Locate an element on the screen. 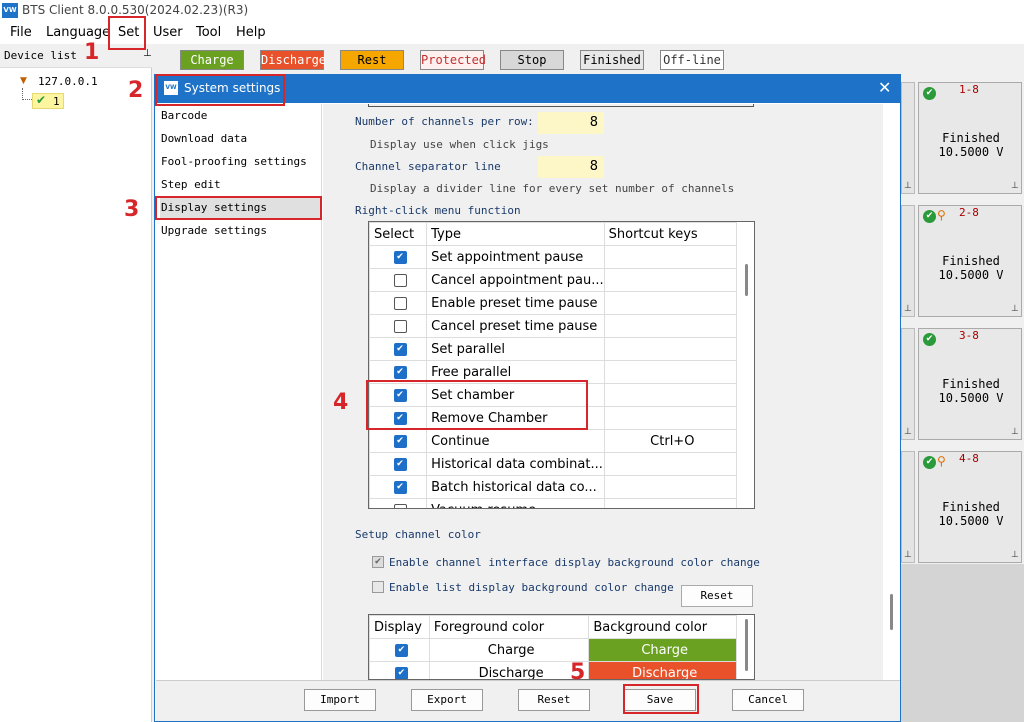 This screenshot has height=722, width=1024. channel-id: 3-8 is located at coordinates (969, 335).